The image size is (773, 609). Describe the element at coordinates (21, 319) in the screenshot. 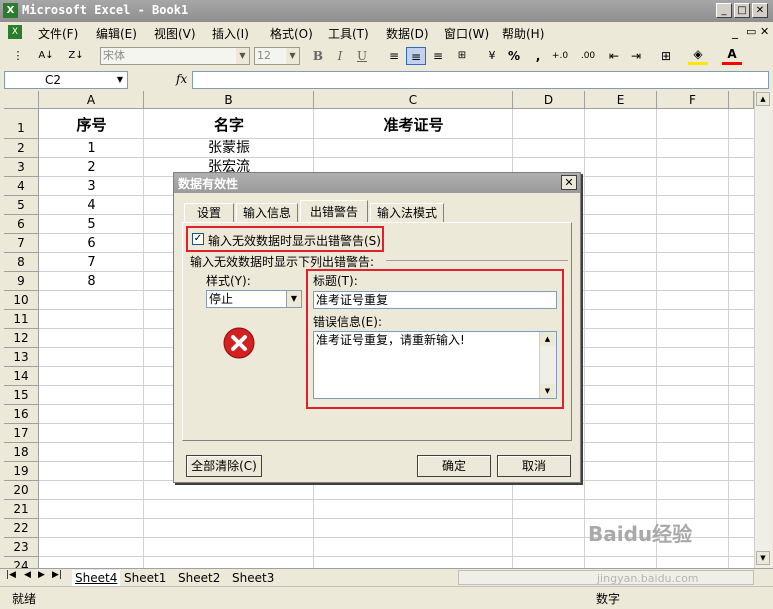

I see `row-header: 11` at that location.